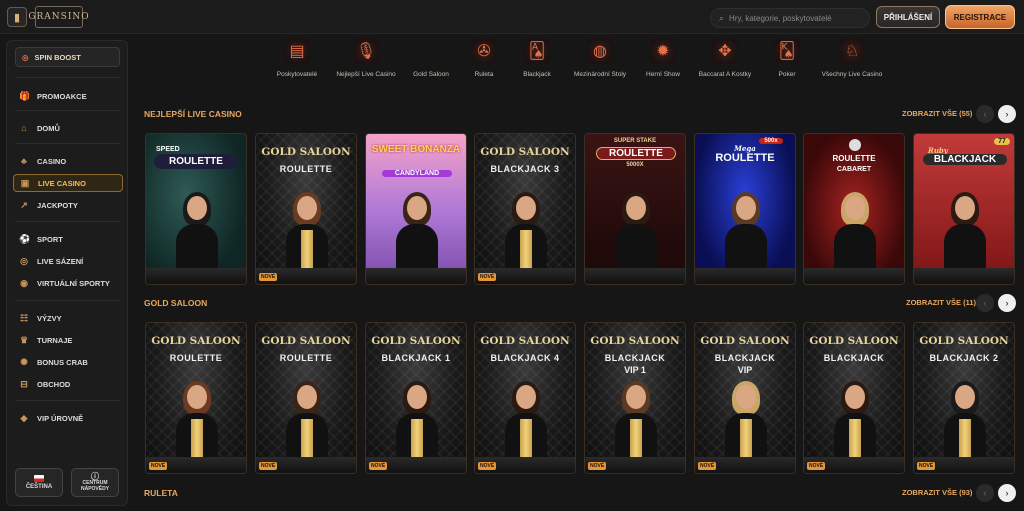 This screenshot has height=511, width=1024. I want to click on challenges-icon: ☷, so click(24, 317).